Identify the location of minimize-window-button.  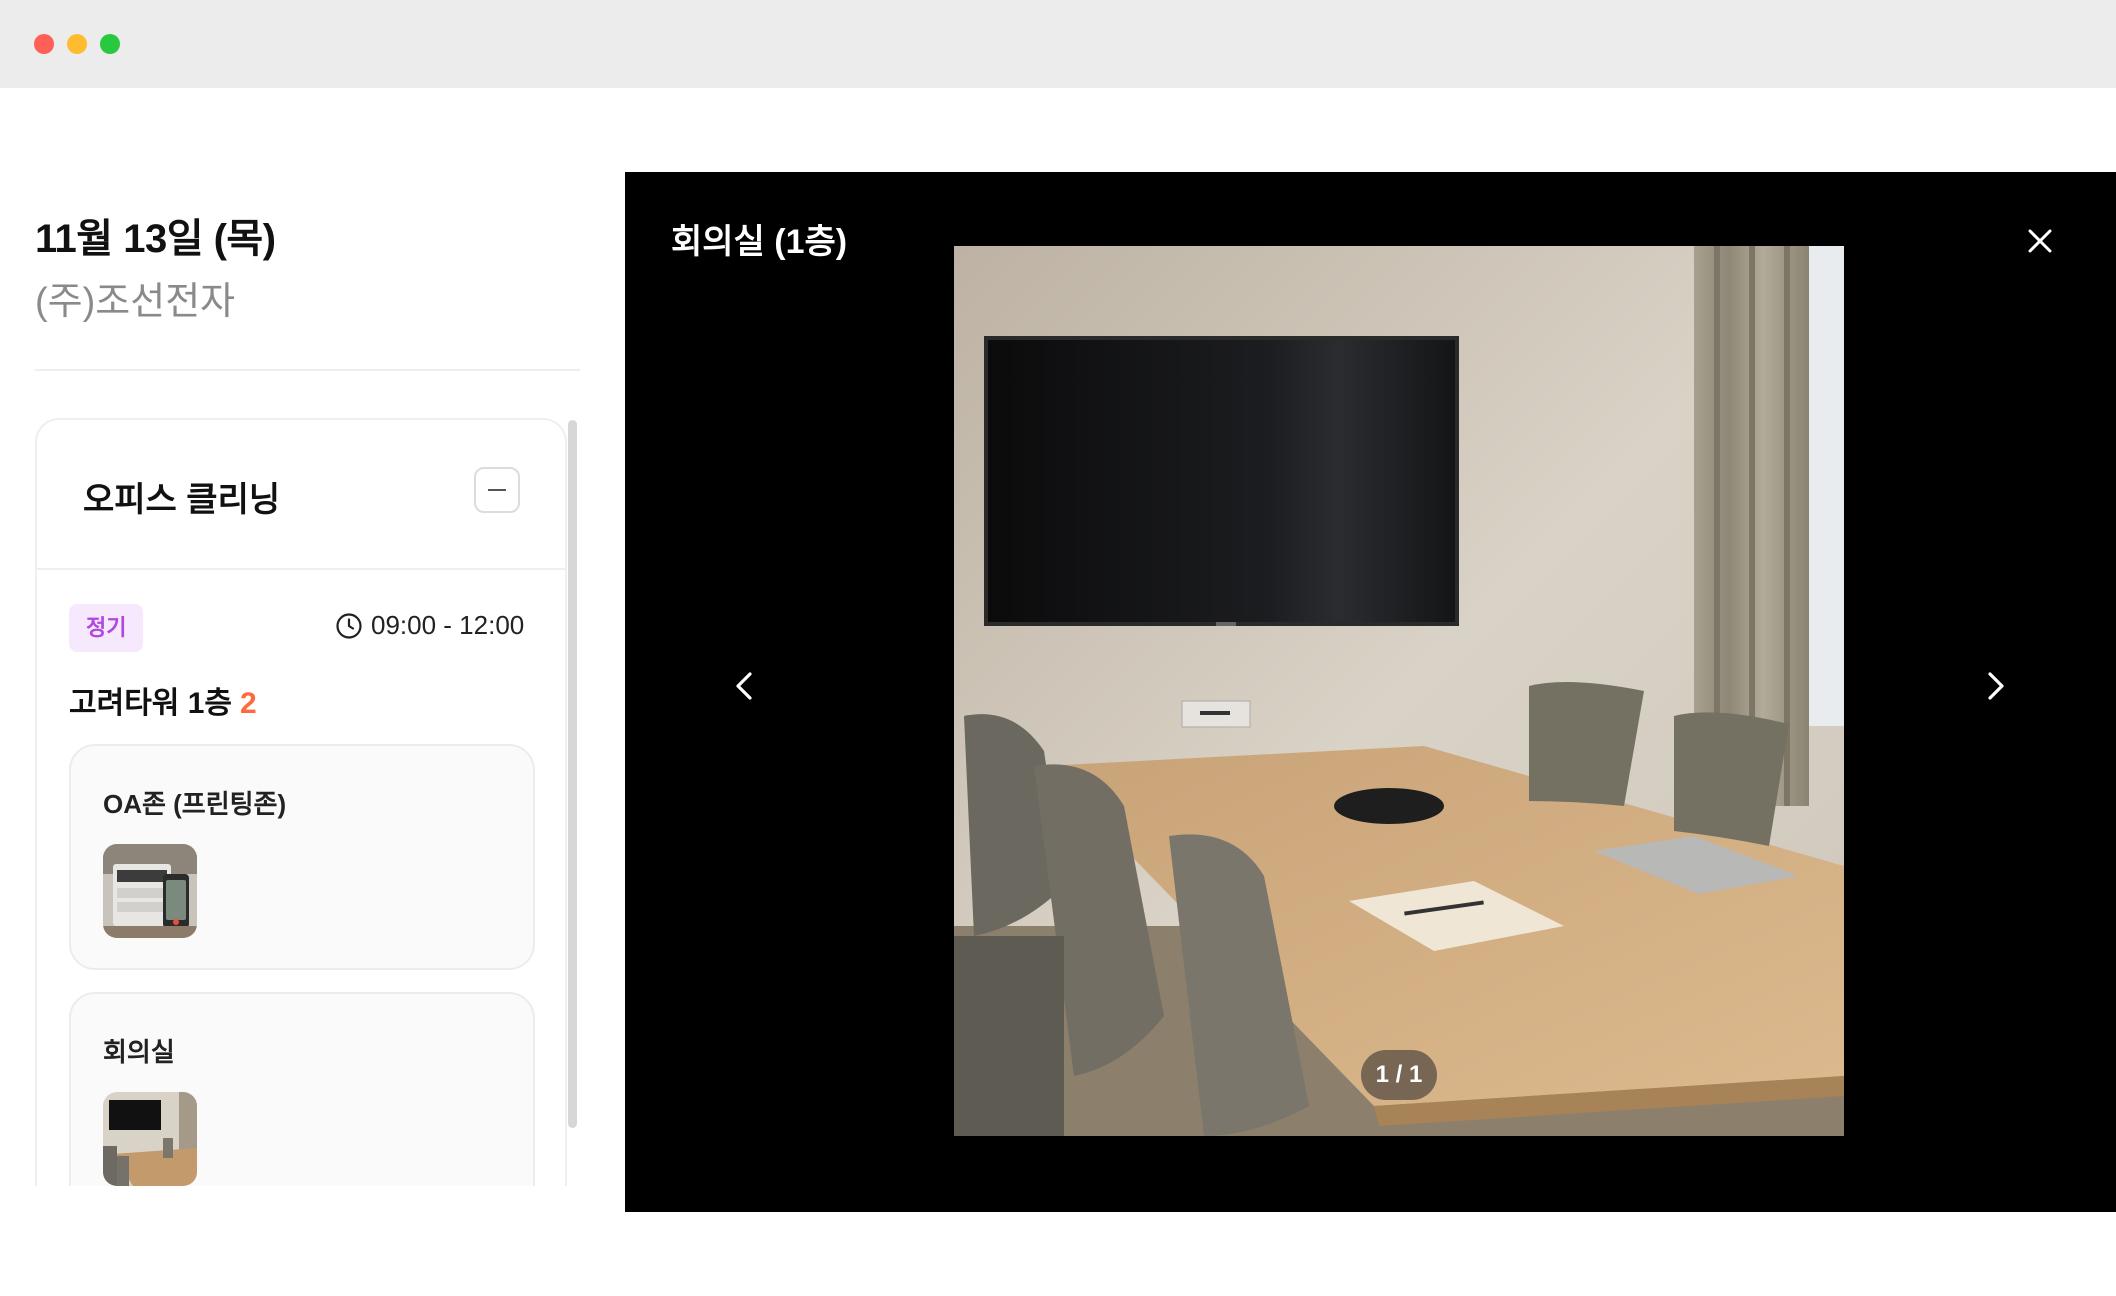
(77, 44).